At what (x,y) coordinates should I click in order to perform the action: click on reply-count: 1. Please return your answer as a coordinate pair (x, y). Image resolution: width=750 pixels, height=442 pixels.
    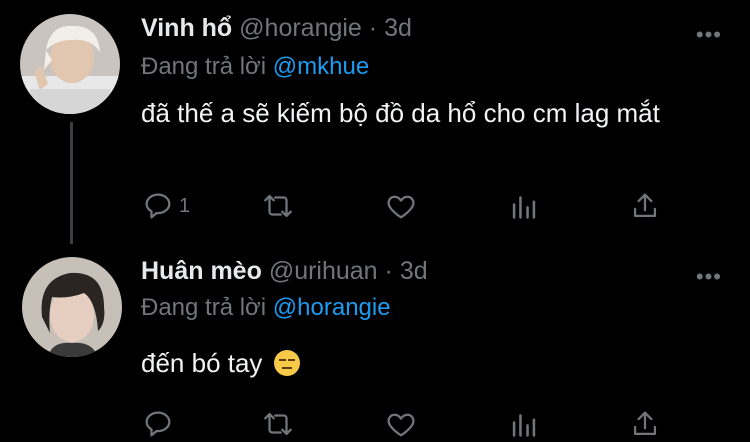
    Looking at the image, I should click on (185, 205).